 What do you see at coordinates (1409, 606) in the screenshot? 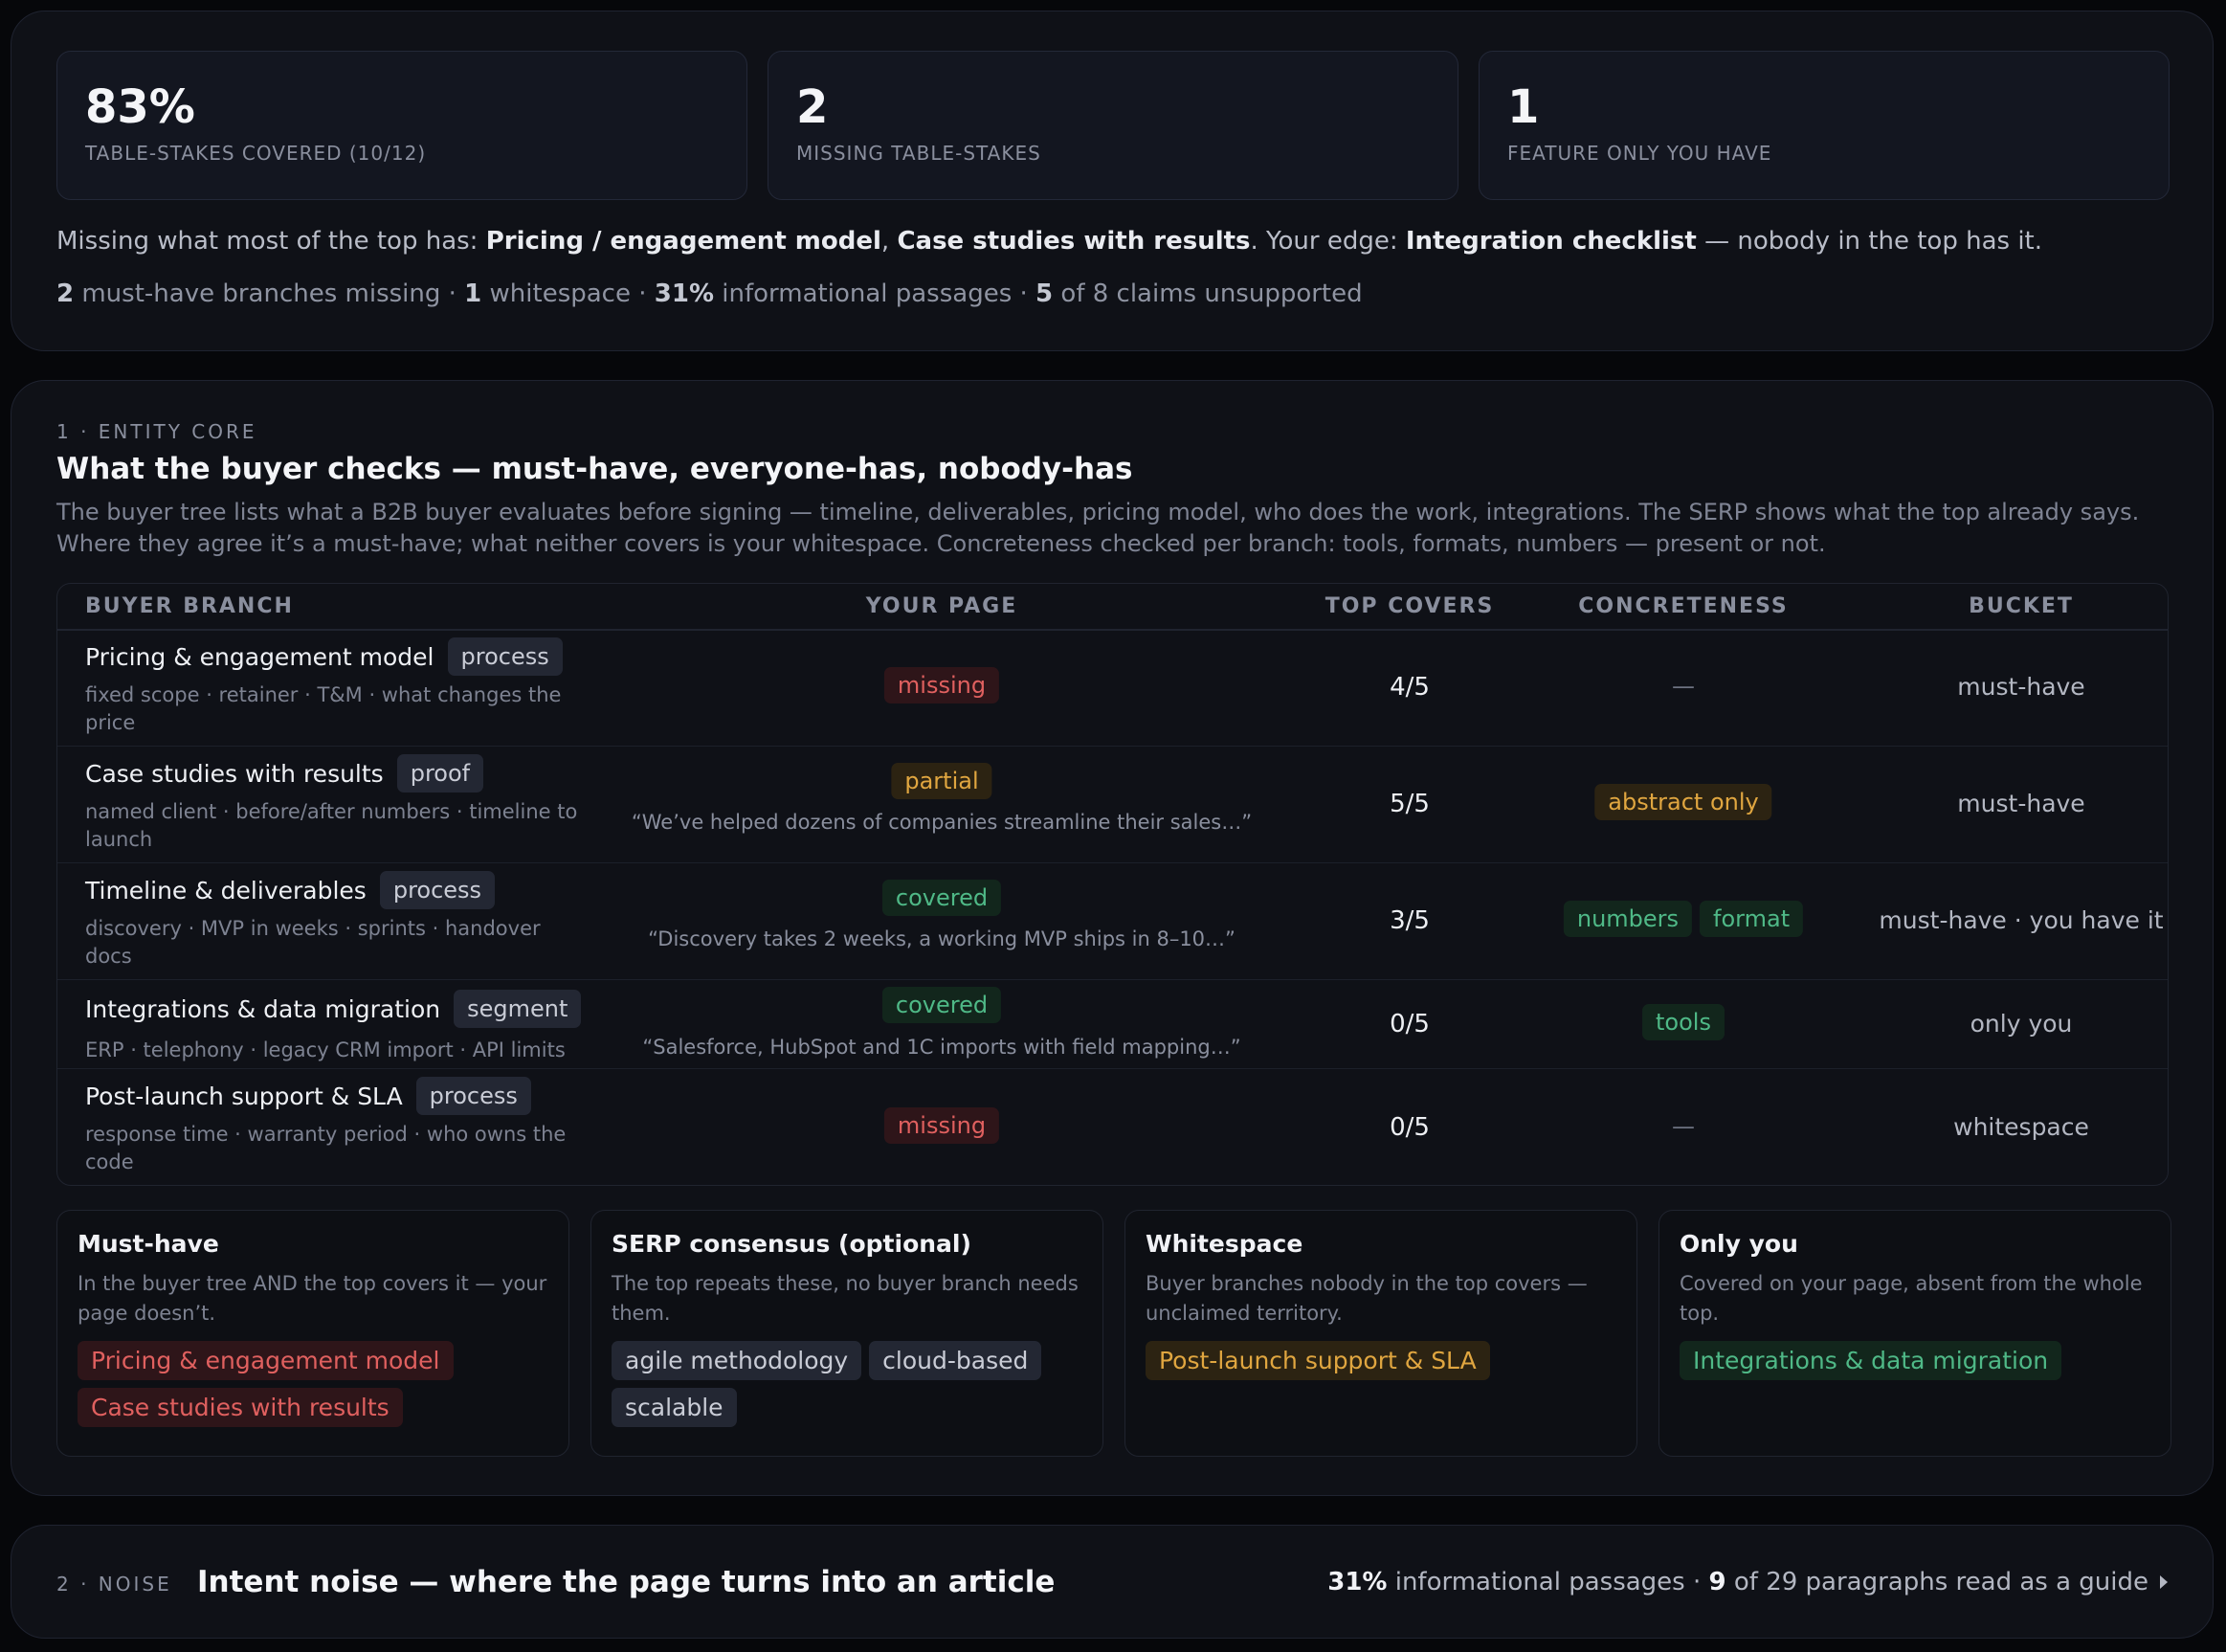
I see `column-header-top-covers: TOP COVERS` at bounding box center [1409, 606].